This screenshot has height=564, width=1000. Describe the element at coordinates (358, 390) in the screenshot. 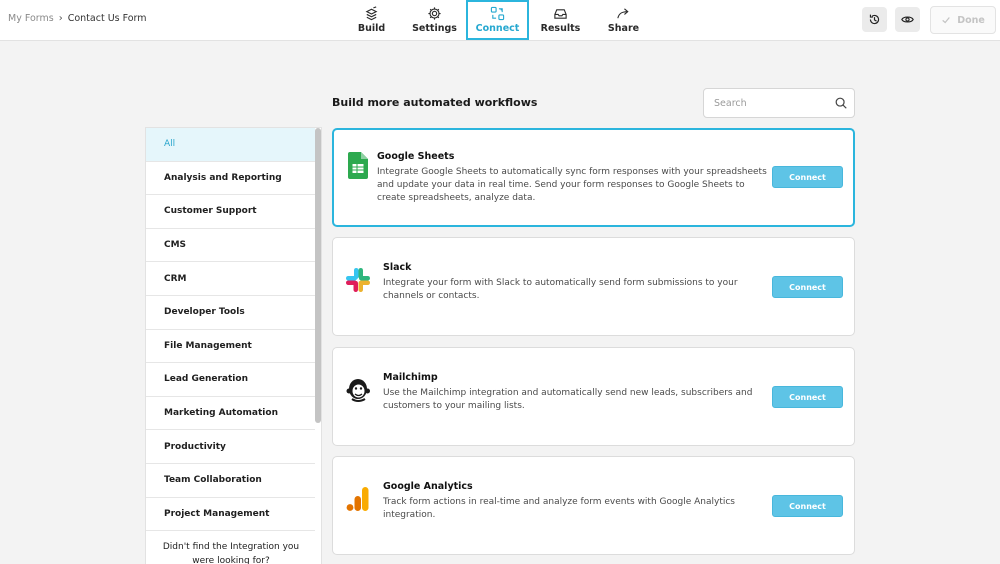

I see `mailchimp-icon` at that location.